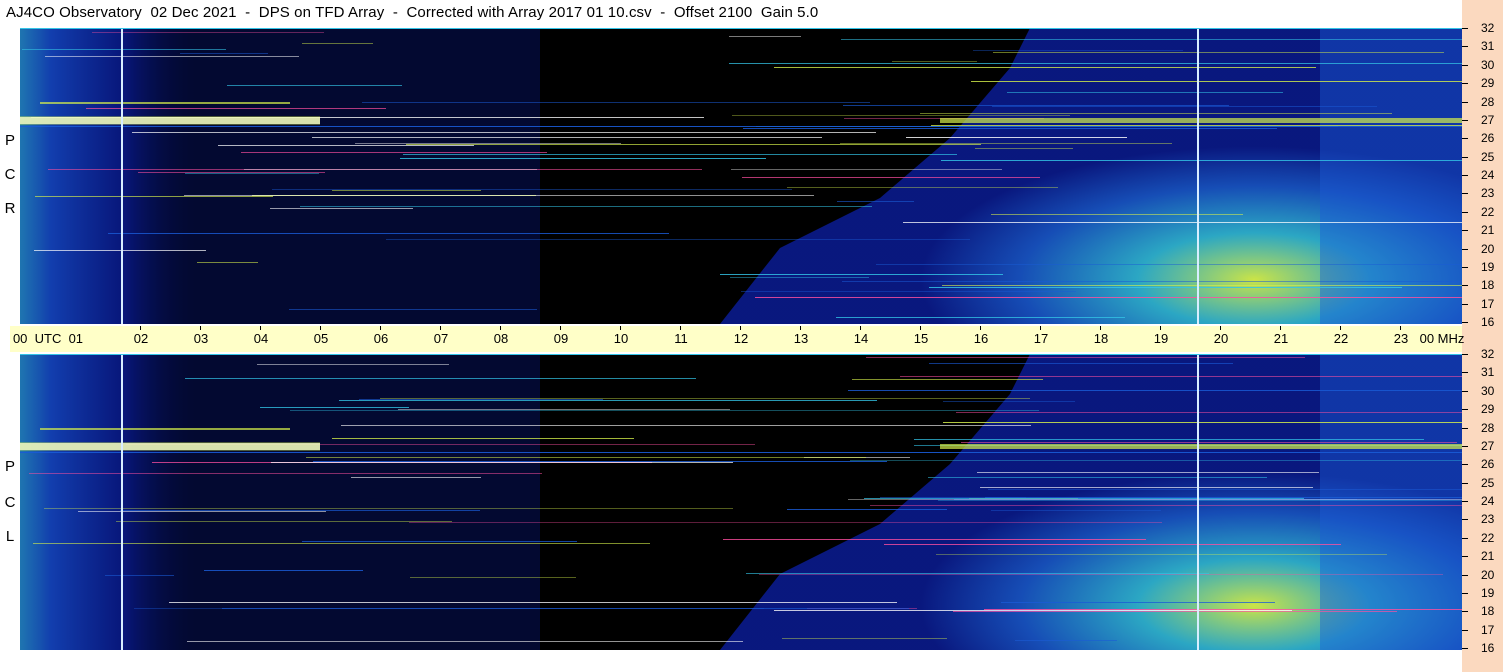 Image resolution: width=1503 pixels, height=672 pixels. Describe the element at coordinates (1488, 574) in the screenshot. I see `freq-axis-label: 20` at that location.